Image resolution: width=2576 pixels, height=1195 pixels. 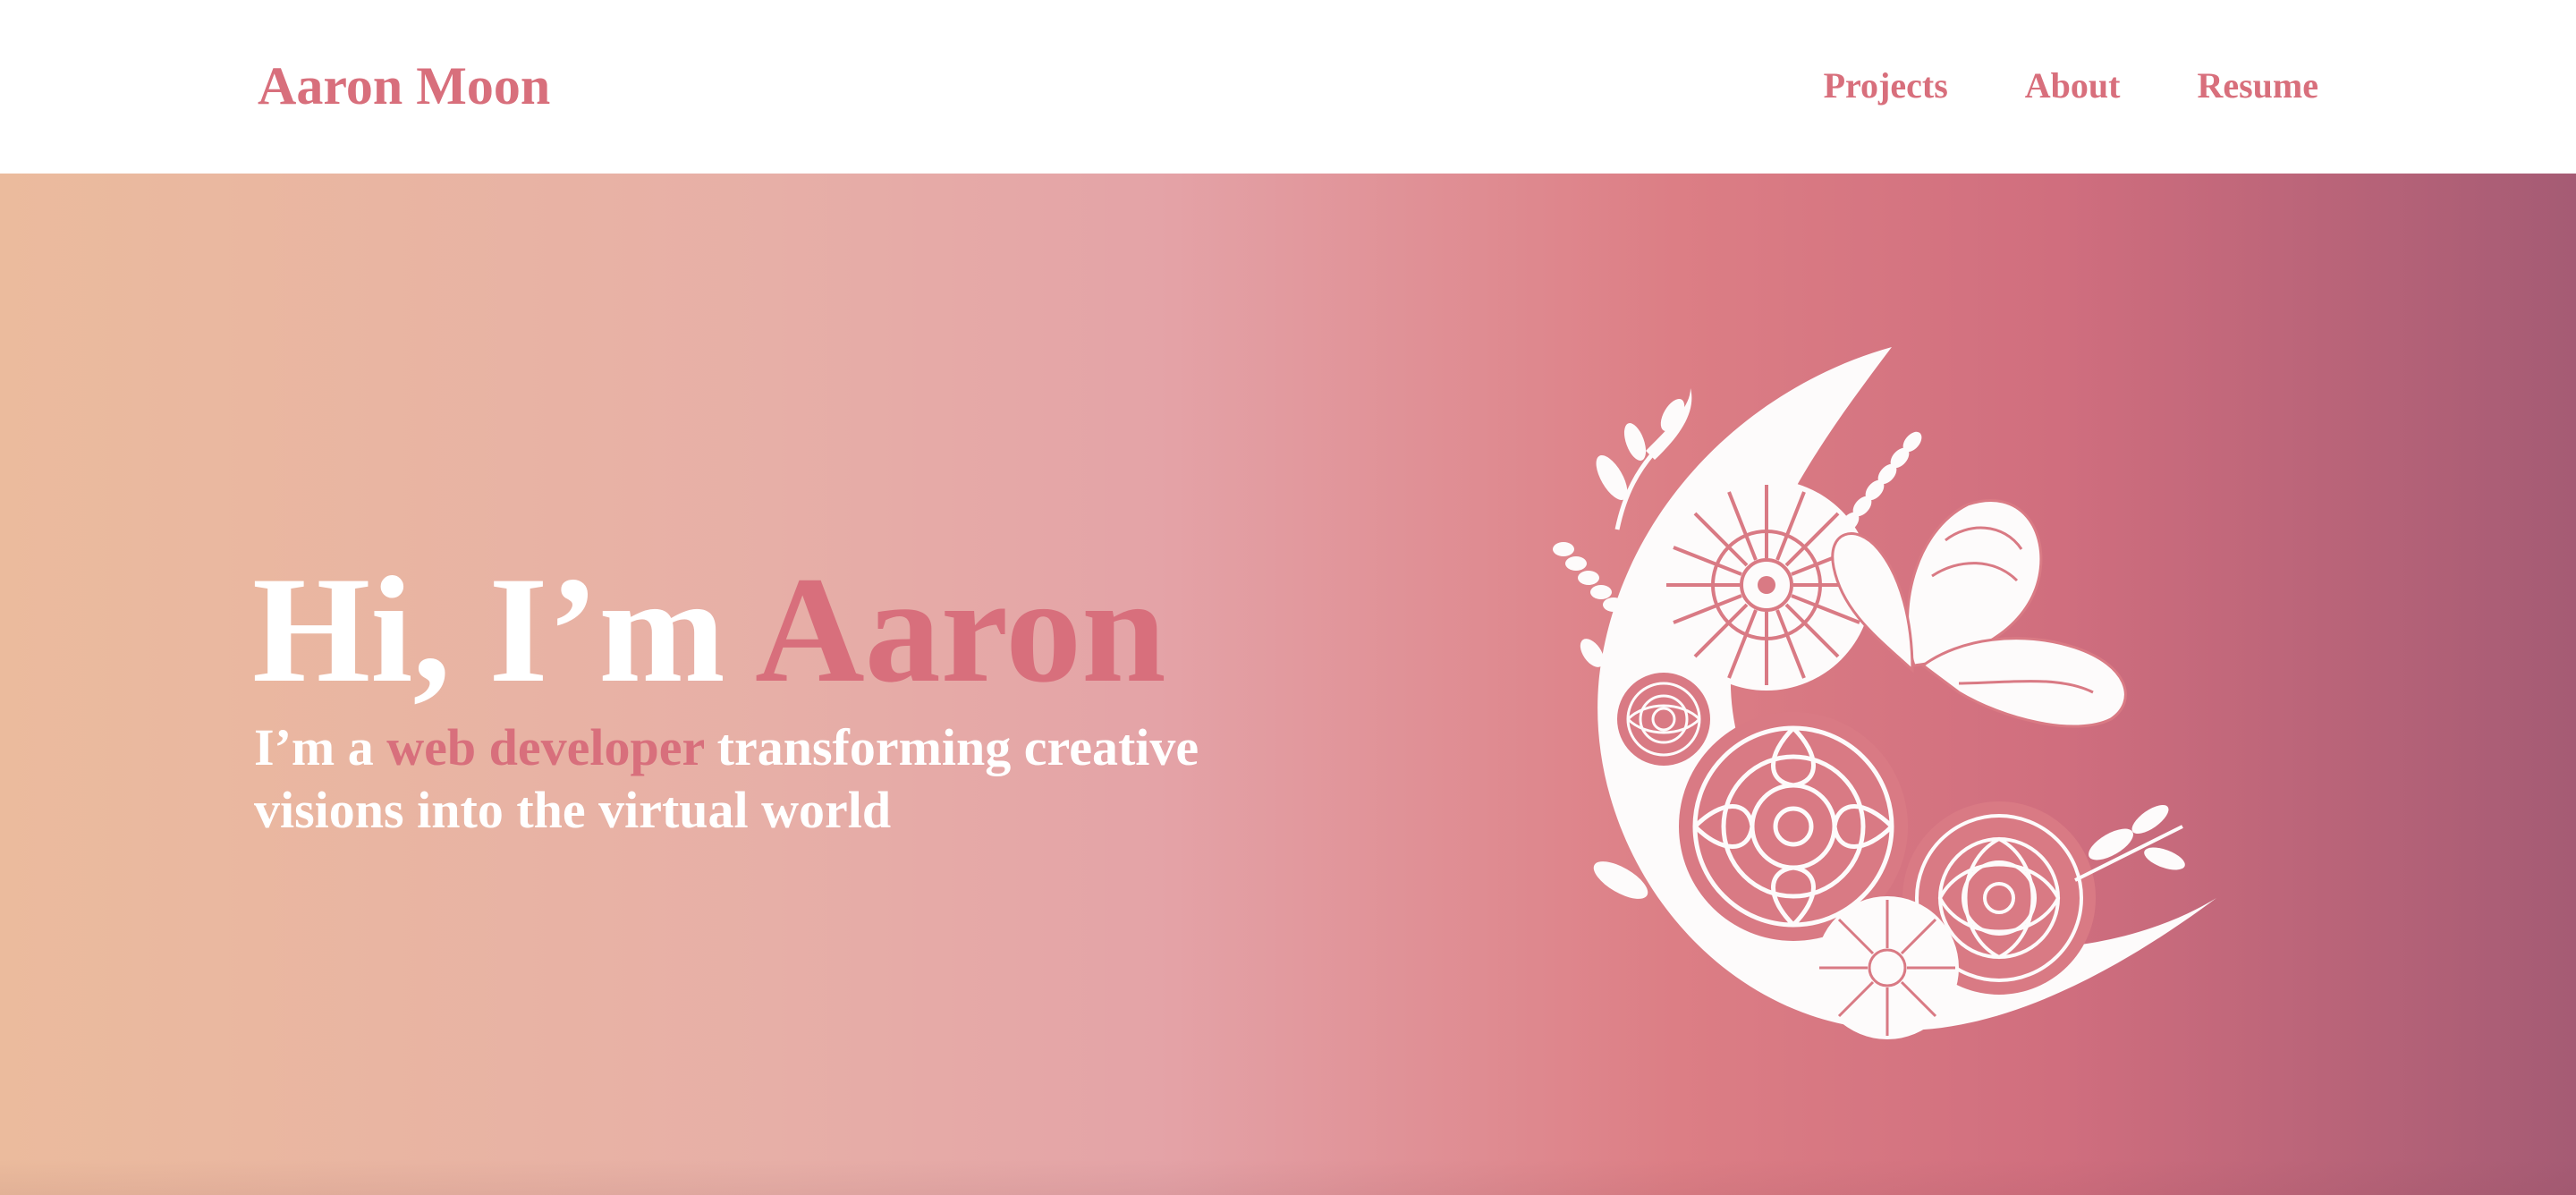 I want to click on tagline-prefix: I’m a, so click(x=320, y=747).